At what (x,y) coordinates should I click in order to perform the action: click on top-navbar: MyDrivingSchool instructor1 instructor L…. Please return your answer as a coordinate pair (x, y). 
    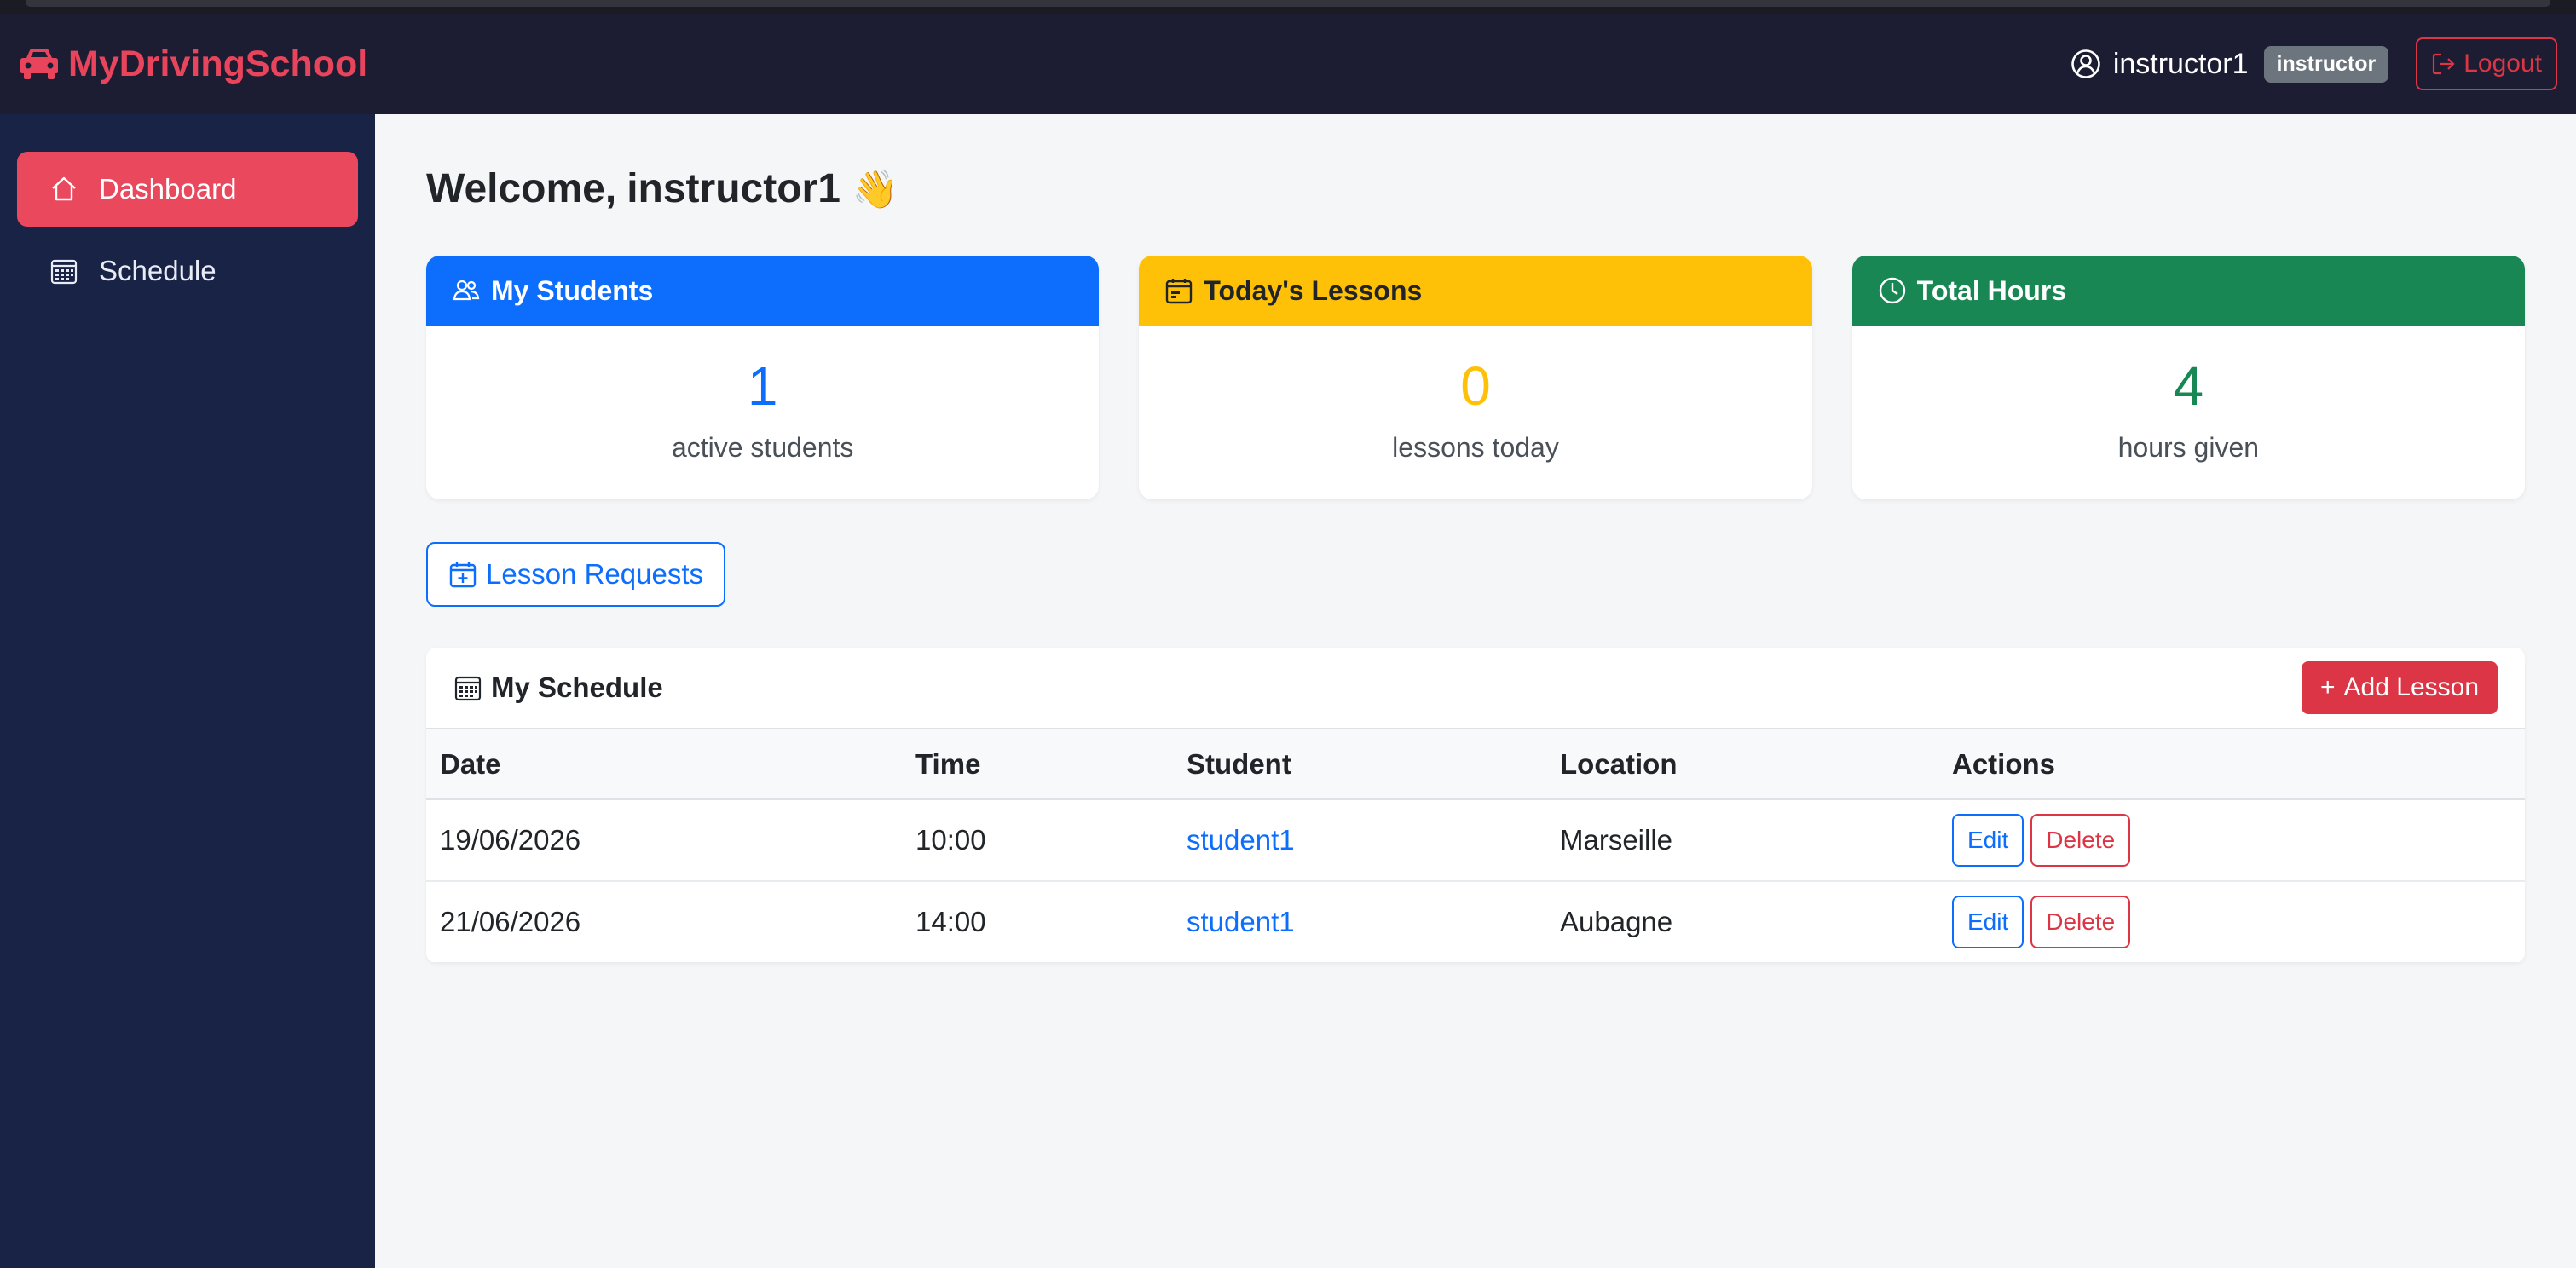
    Looking at the image, I should click on (1288, 64).